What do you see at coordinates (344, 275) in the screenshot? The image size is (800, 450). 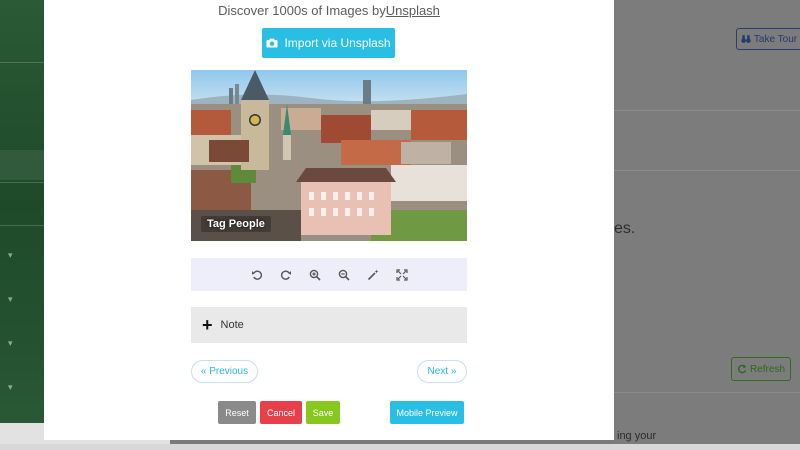 I see `zoom-out-icon` at bounding box center [344, 275].